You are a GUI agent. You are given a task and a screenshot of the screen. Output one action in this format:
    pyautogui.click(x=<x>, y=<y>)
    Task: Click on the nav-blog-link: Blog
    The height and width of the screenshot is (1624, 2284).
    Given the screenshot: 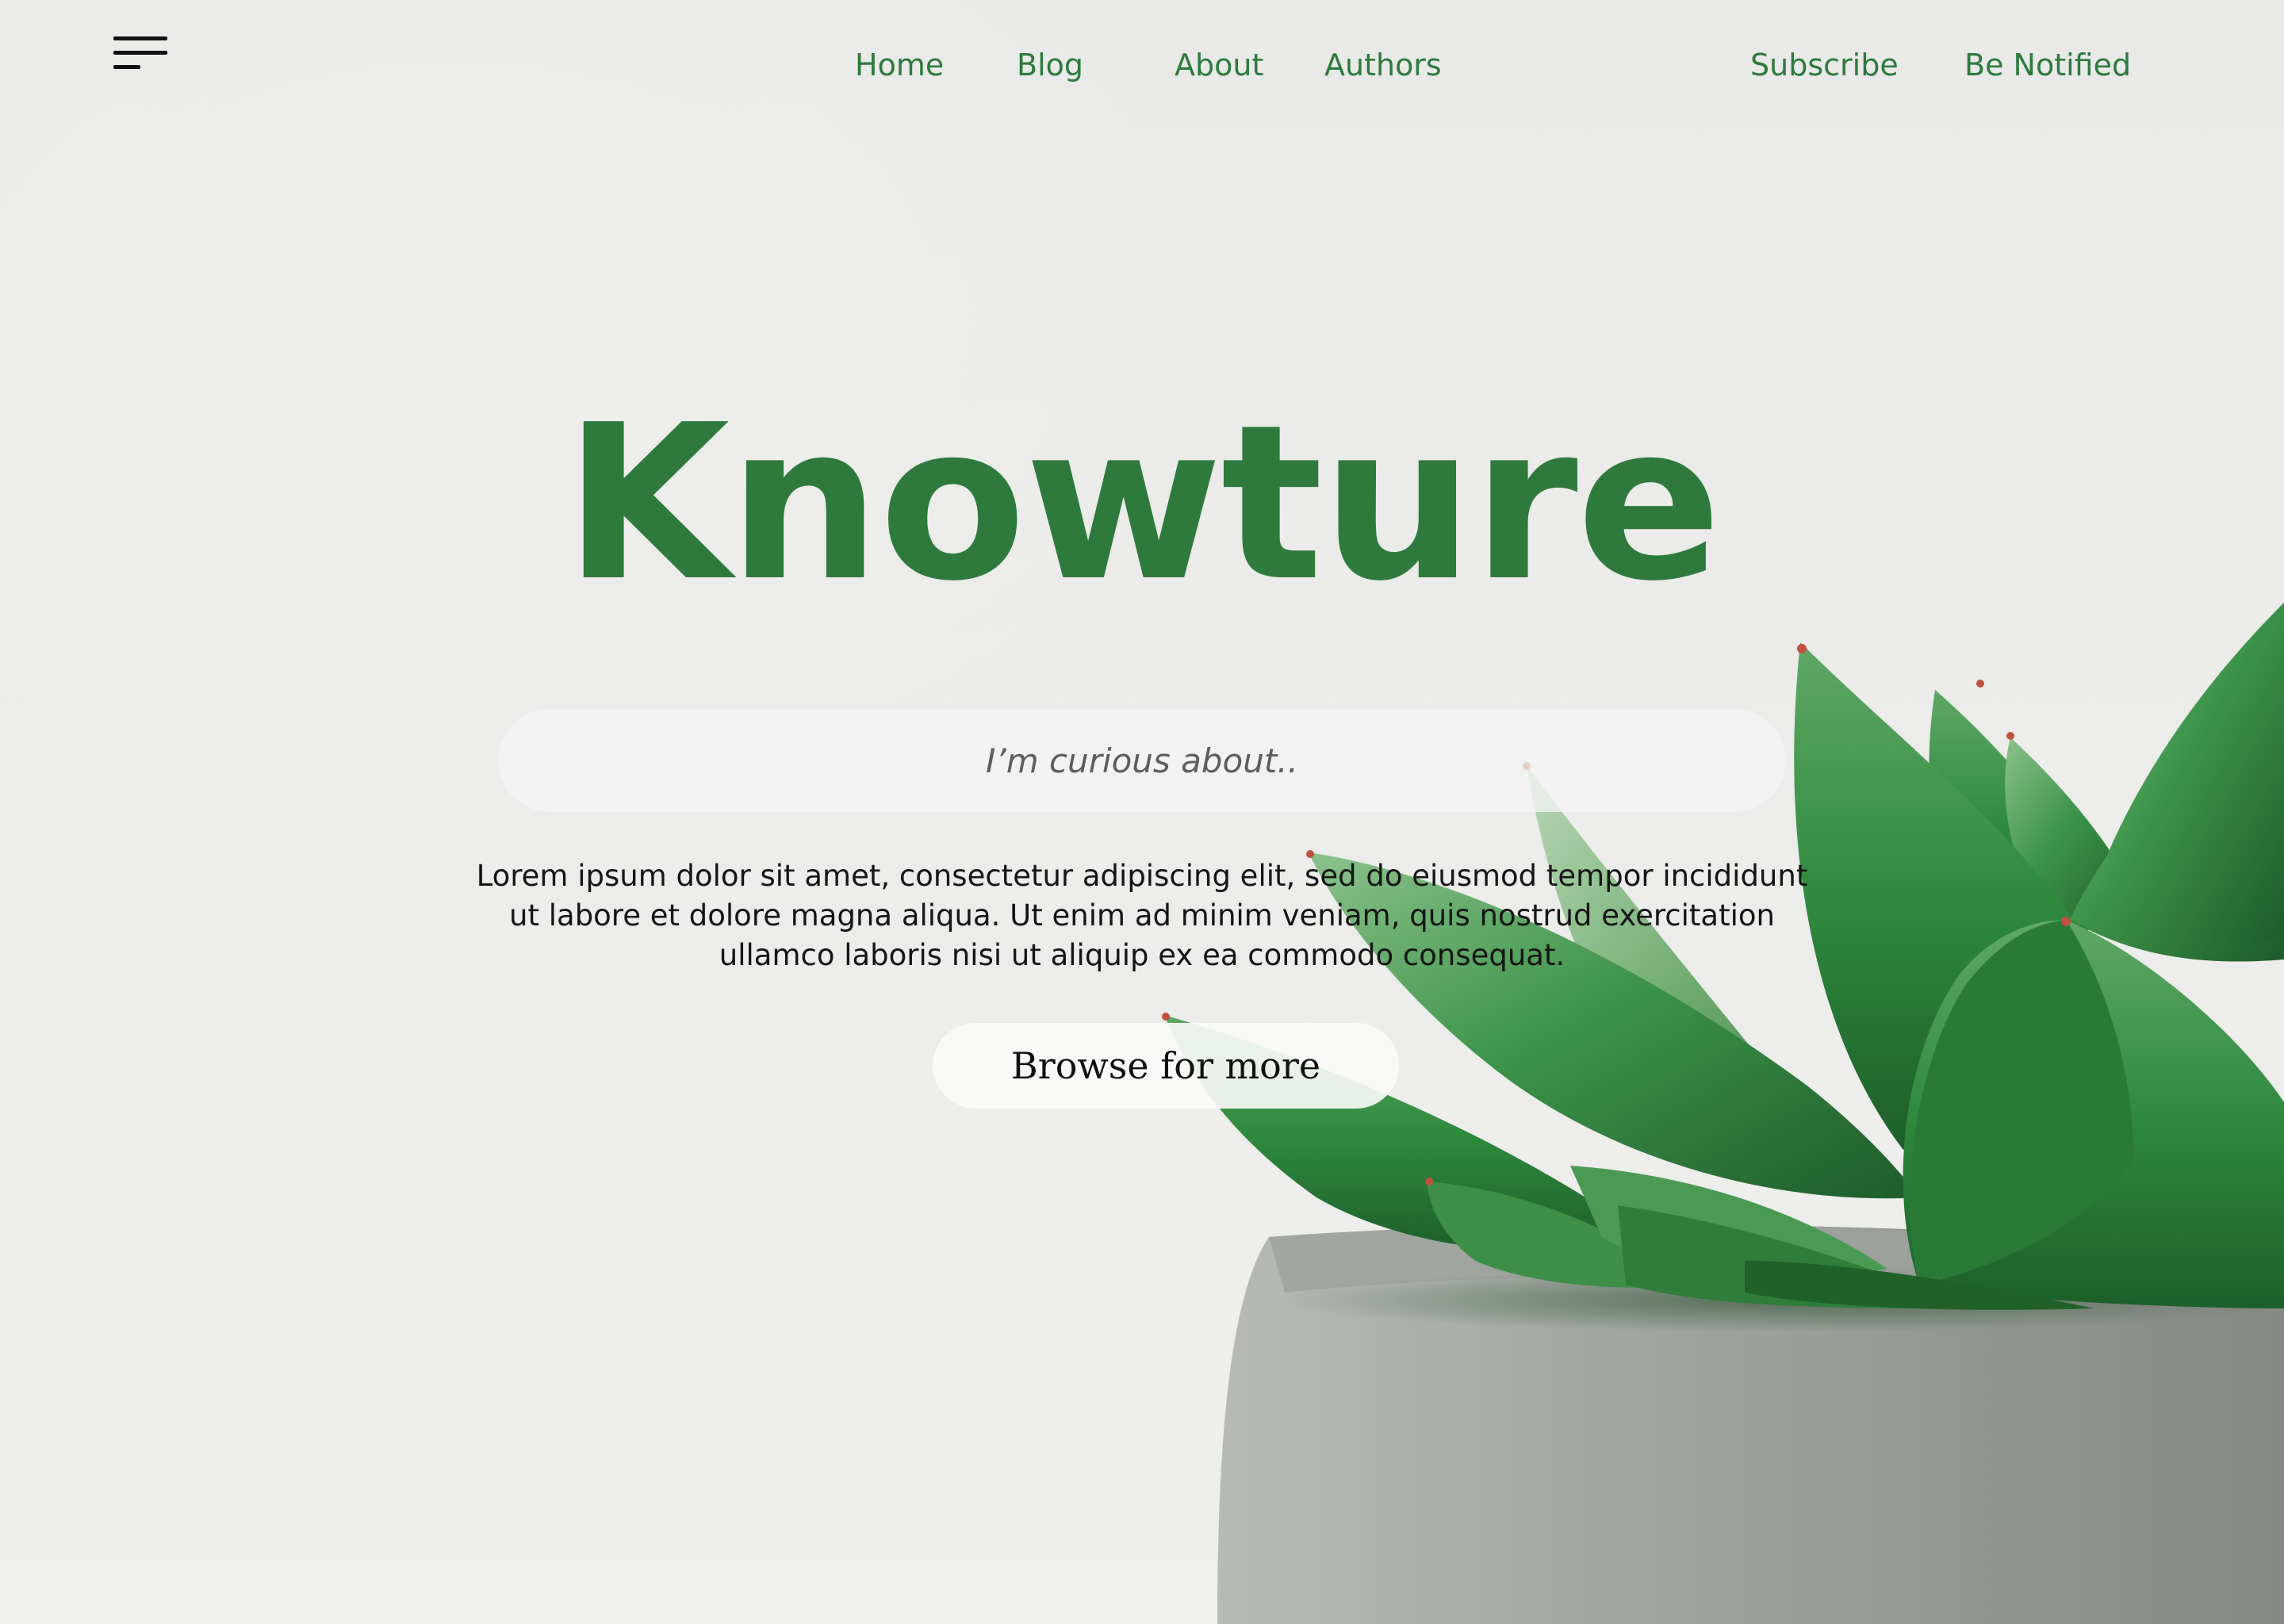 What is the action you would take?
    pyautogui.click(x=1050, y=65)
    